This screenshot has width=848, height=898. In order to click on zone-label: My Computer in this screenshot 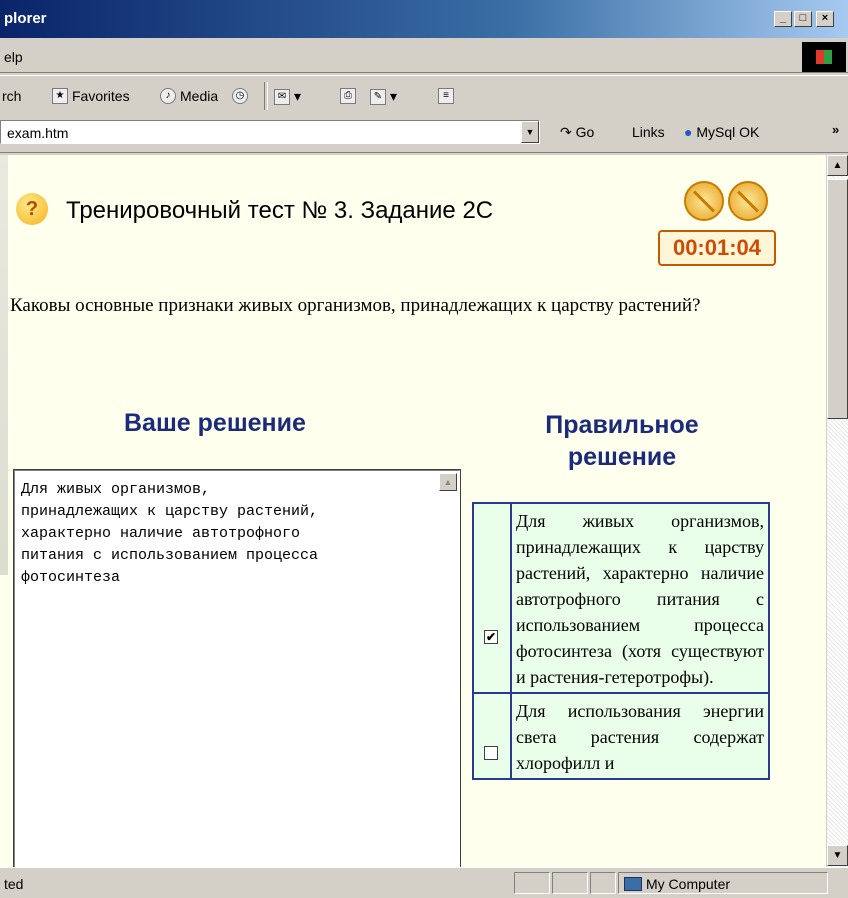, I will do `click(688, 884)`.